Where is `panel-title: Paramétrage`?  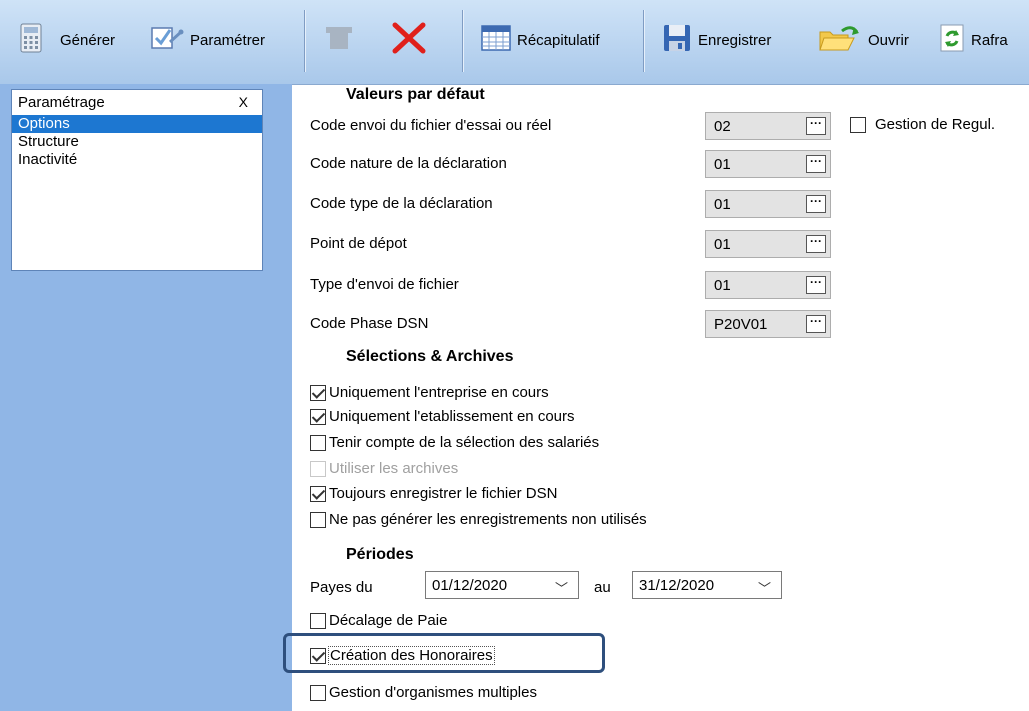 panel-title: Paramétrage is located at coordinates (61, 102).